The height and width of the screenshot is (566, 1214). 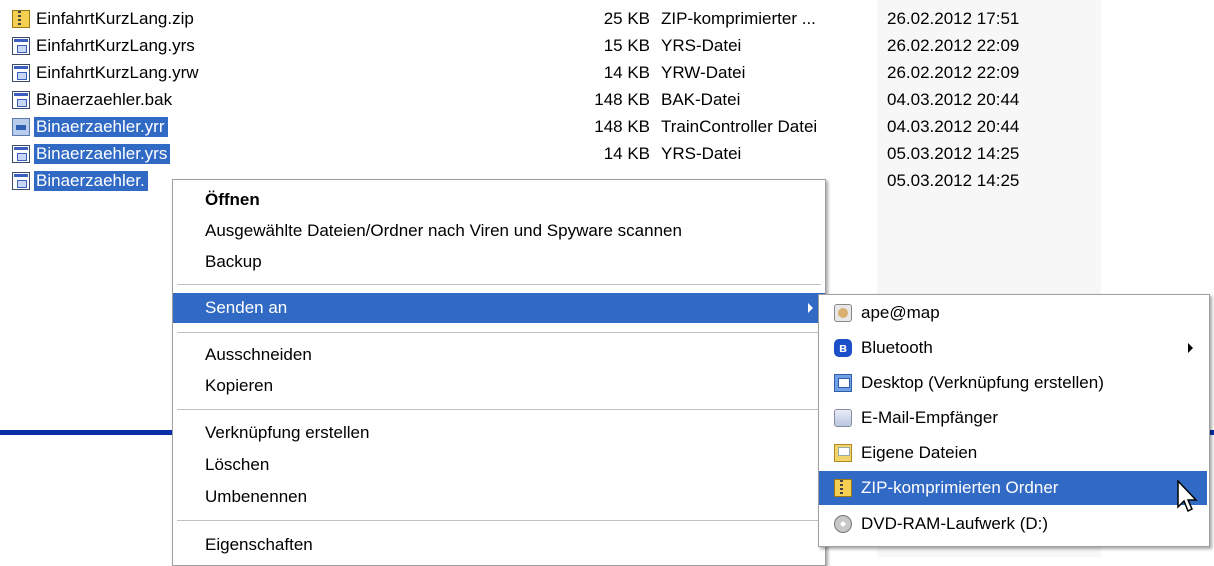 What do you see at coordinates (499, 497) in the screenshot?
I see `menu-item-rename: Umbenennen` at bounding box center [499, 497].